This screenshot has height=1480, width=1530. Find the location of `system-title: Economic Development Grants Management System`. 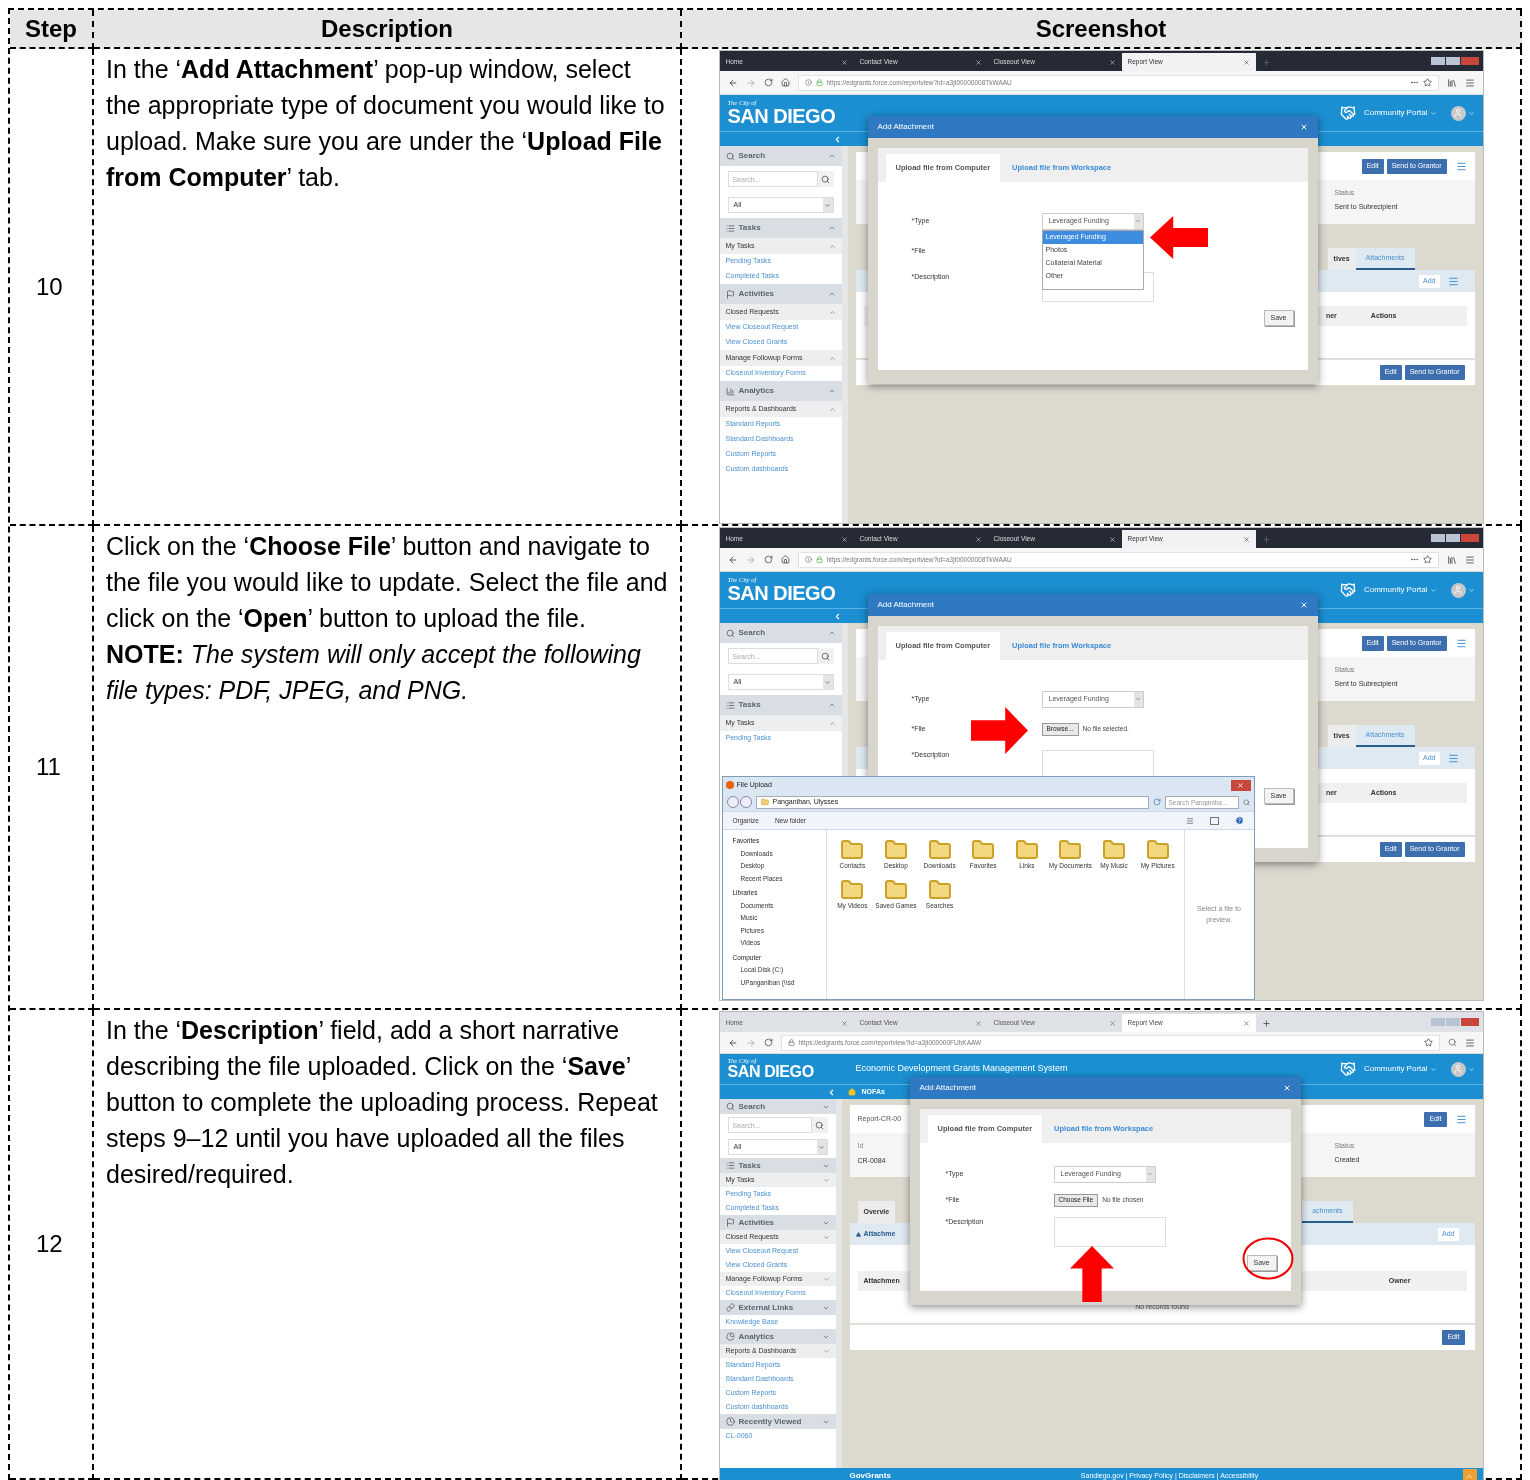

system-title: Economic Development Grants Management System is located at coordinates (961, 1069).